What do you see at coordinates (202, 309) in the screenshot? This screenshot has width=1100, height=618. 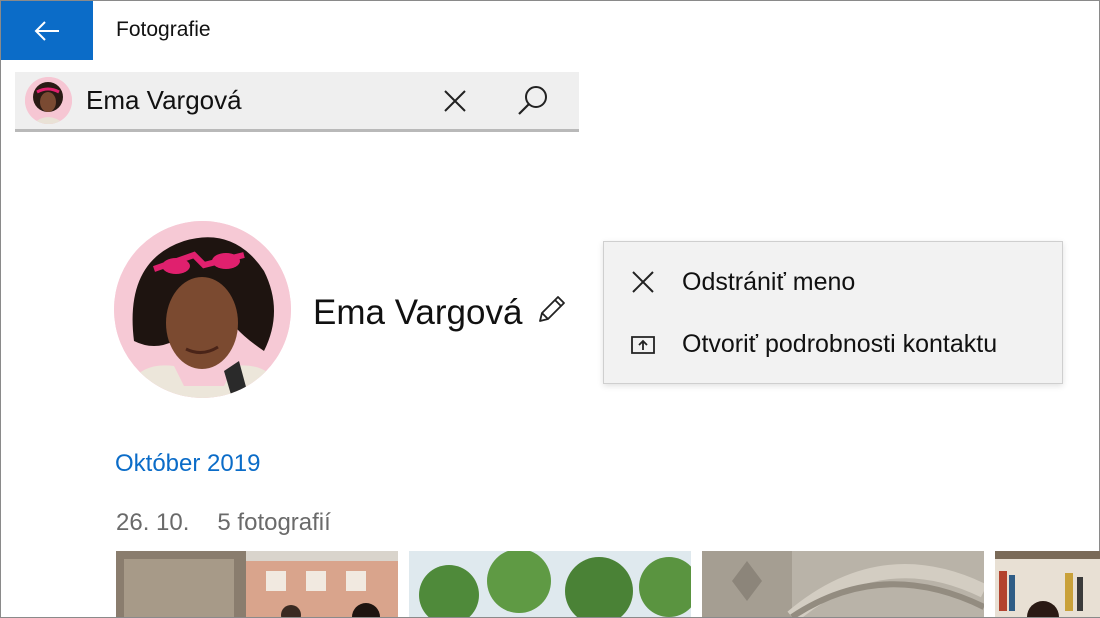 I see `person-avatar` at bounding box center [202, 309].